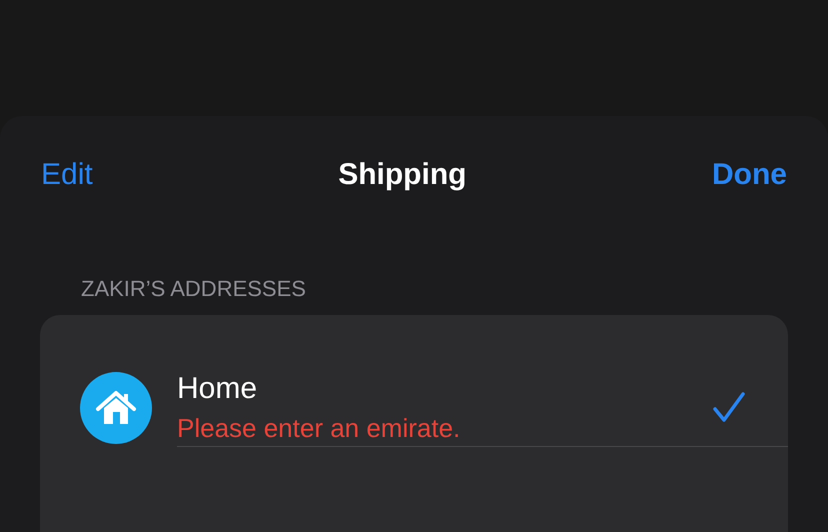 The height and width of the screenshot is (532, 828). Describe the element at coordinates (749, 175) in the screenshot. I see `done-button: Done` at that location.